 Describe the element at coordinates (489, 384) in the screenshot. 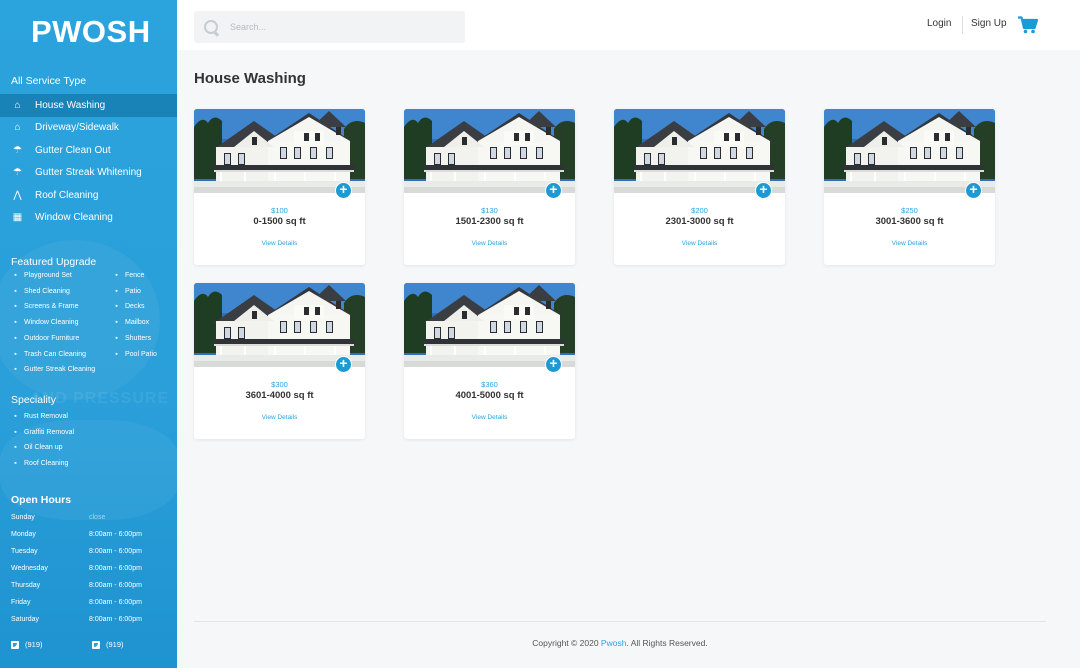

I see `package-price: $360` at that location.